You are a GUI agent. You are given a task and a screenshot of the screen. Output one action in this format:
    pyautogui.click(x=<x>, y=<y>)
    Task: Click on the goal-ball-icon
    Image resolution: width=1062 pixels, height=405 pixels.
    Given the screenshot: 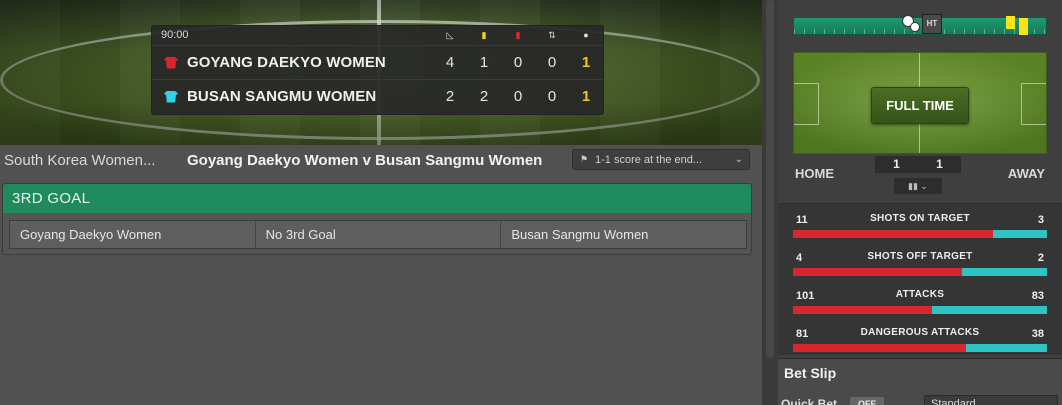 What is the action you would take?
    pyautogui.click(x=915, y=27)
    